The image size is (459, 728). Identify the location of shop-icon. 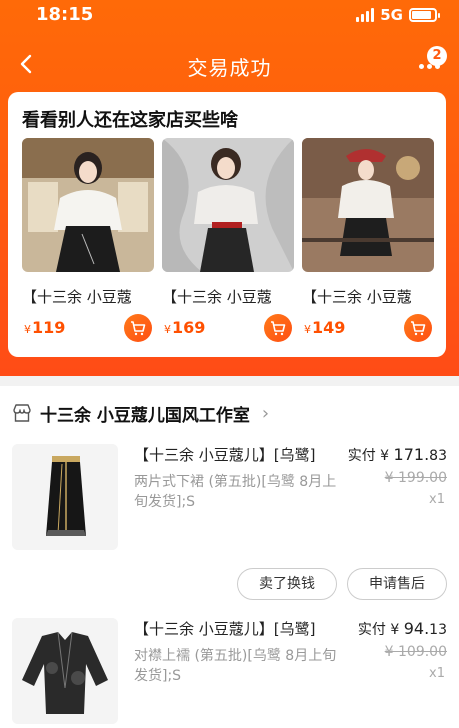
(22, 413).